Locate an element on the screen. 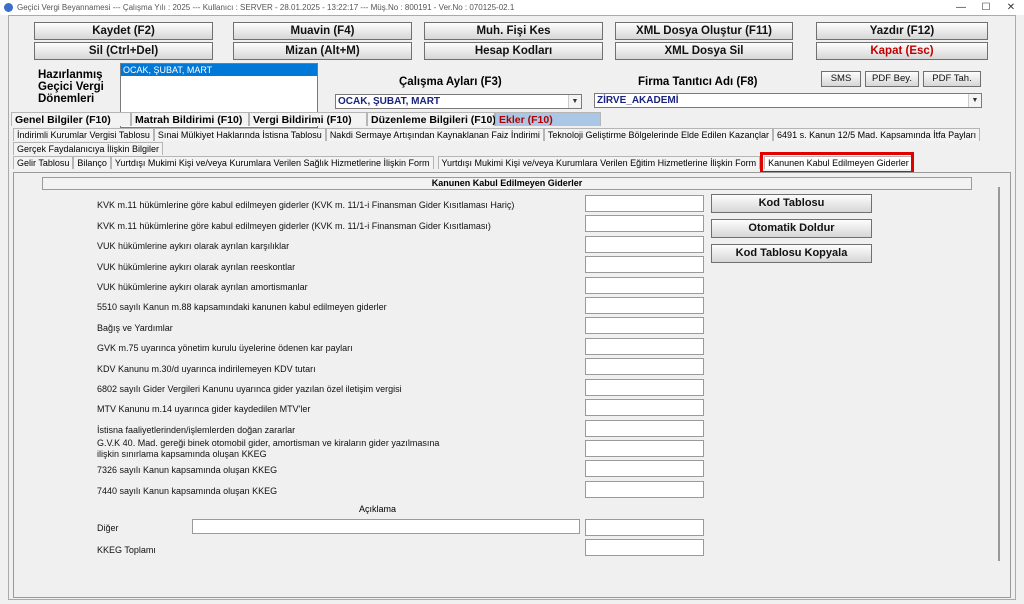 Image resolution: width=1024 pixels, height=604 pixels. kod-tablosu-button: Kod Tablosu is located at coordinates (791, 203).